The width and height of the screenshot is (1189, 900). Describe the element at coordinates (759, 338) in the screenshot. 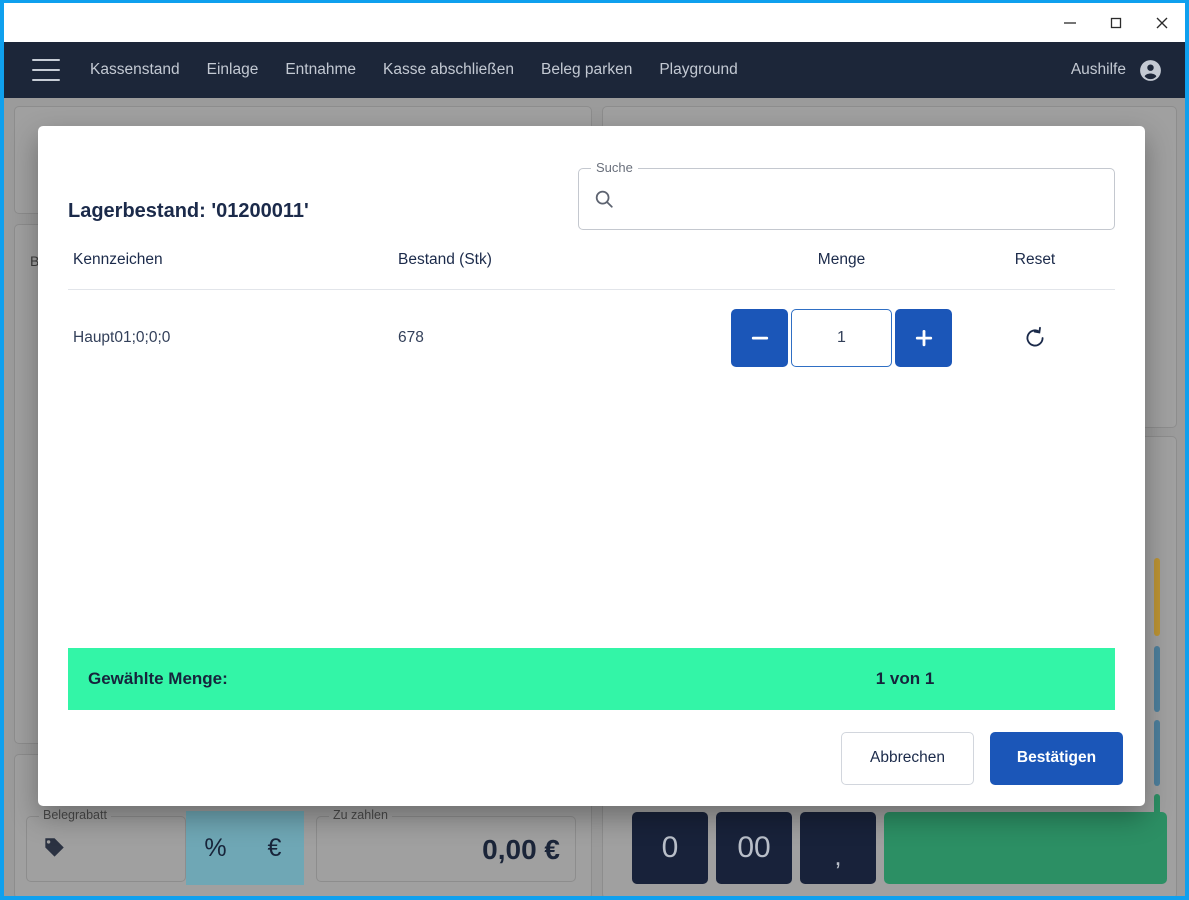

I see `decrement-button` at that location.